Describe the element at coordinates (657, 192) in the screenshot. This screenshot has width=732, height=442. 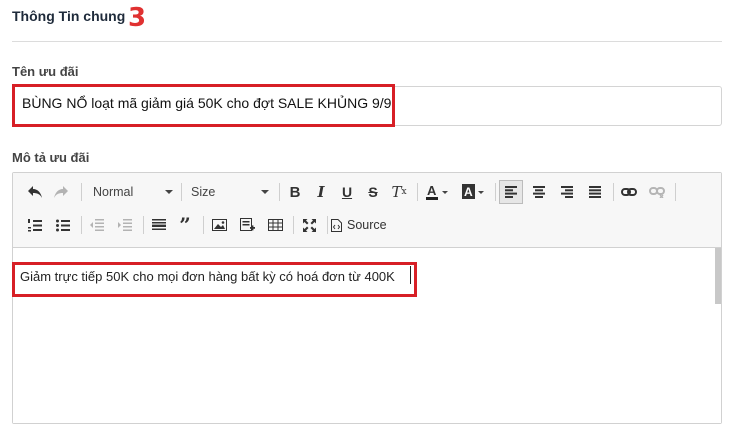
I see `unlink-icon` at that location.